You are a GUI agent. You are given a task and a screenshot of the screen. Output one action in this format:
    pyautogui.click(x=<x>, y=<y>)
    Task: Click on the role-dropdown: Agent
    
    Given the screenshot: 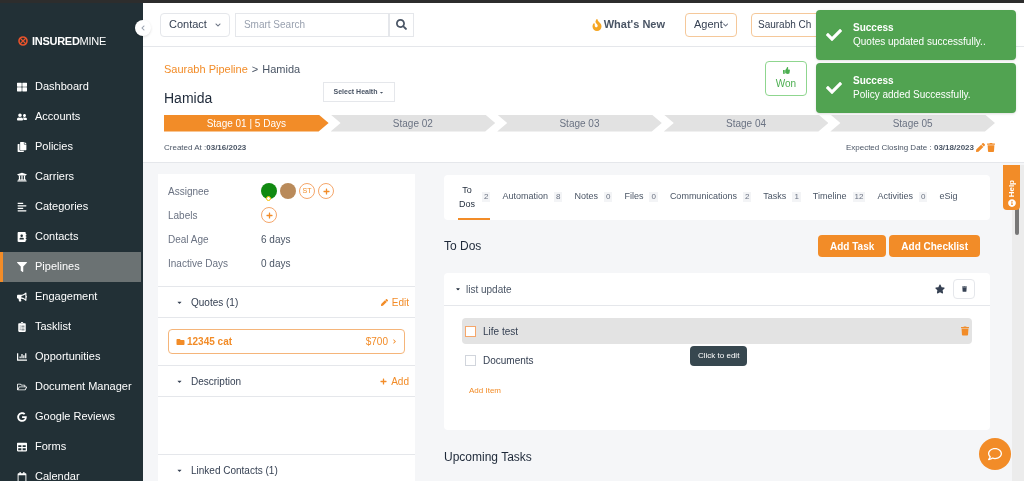 What is the action you would take?
    pyautogui.click(x=711, y=24)
    